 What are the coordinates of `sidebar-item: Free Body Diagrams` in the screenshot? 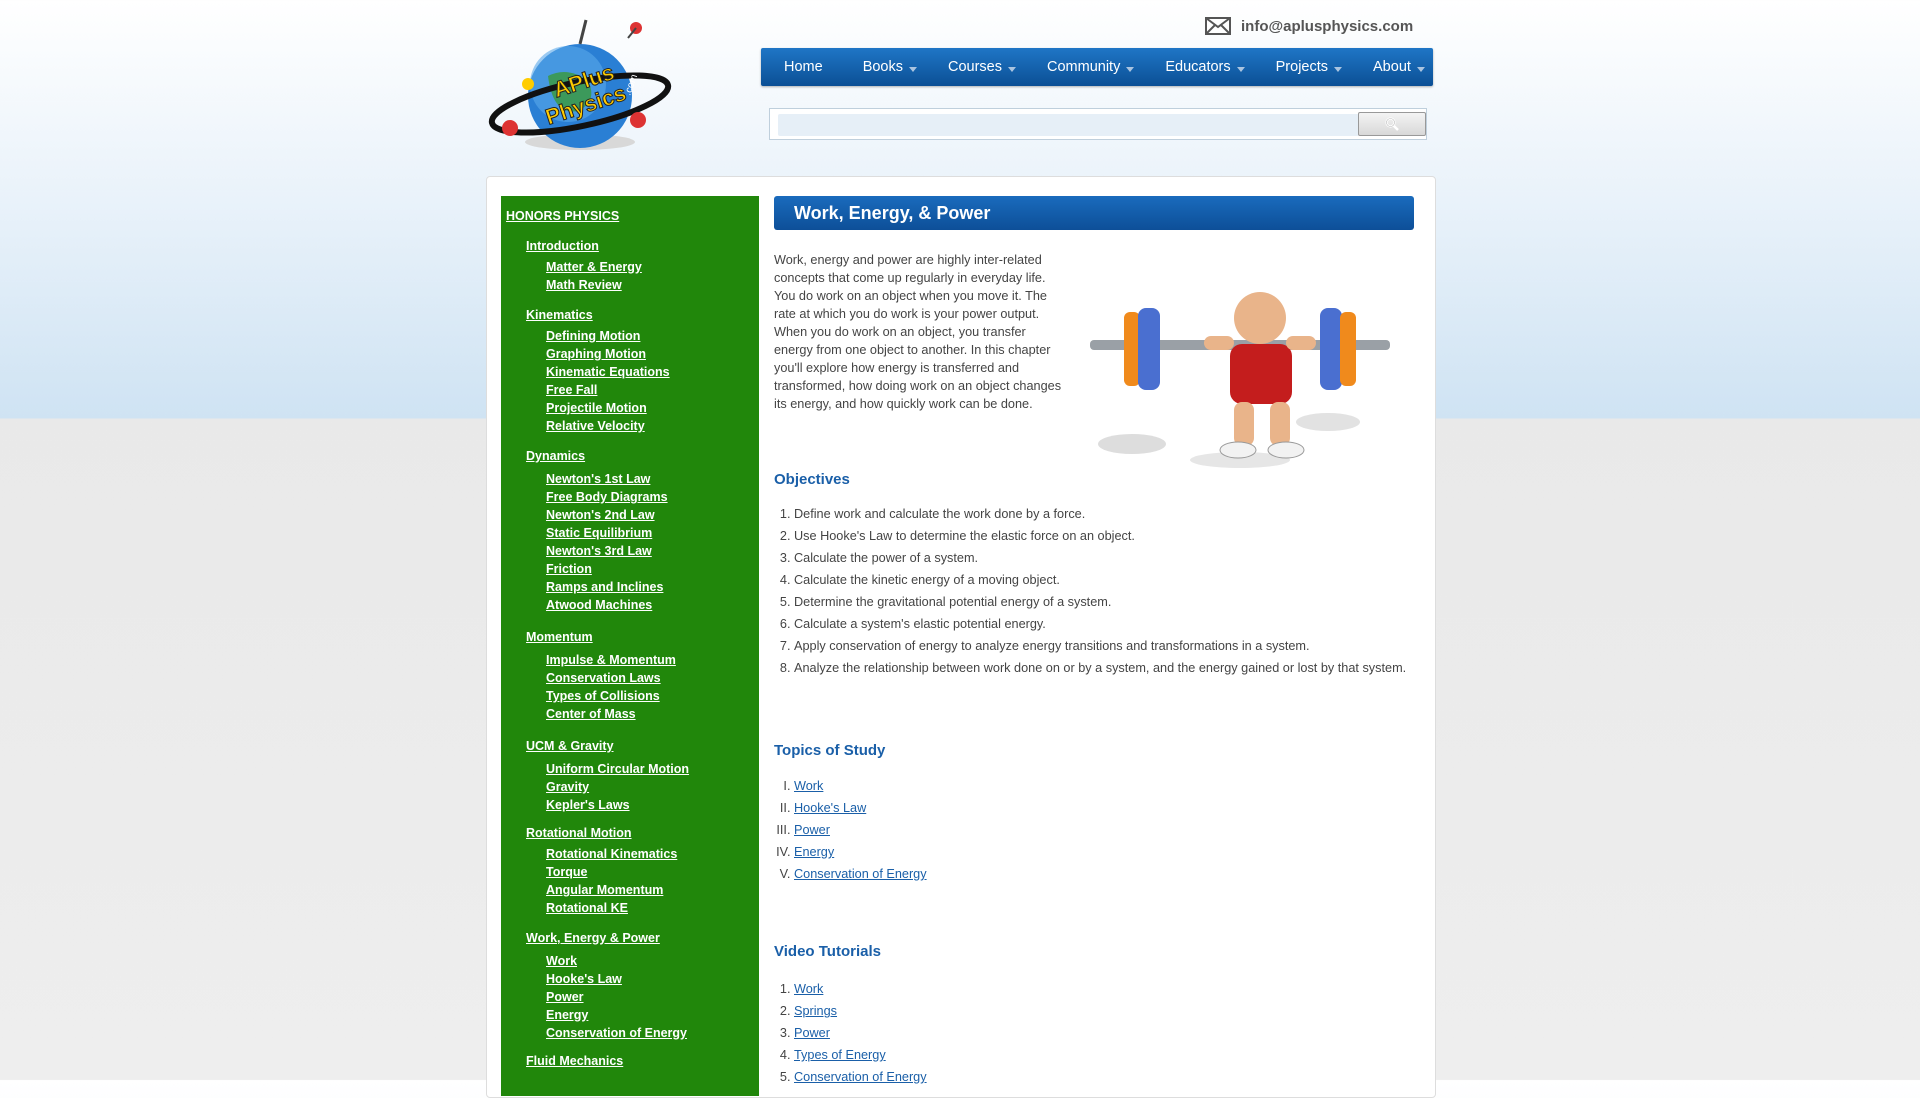 It's located at (607, 497).